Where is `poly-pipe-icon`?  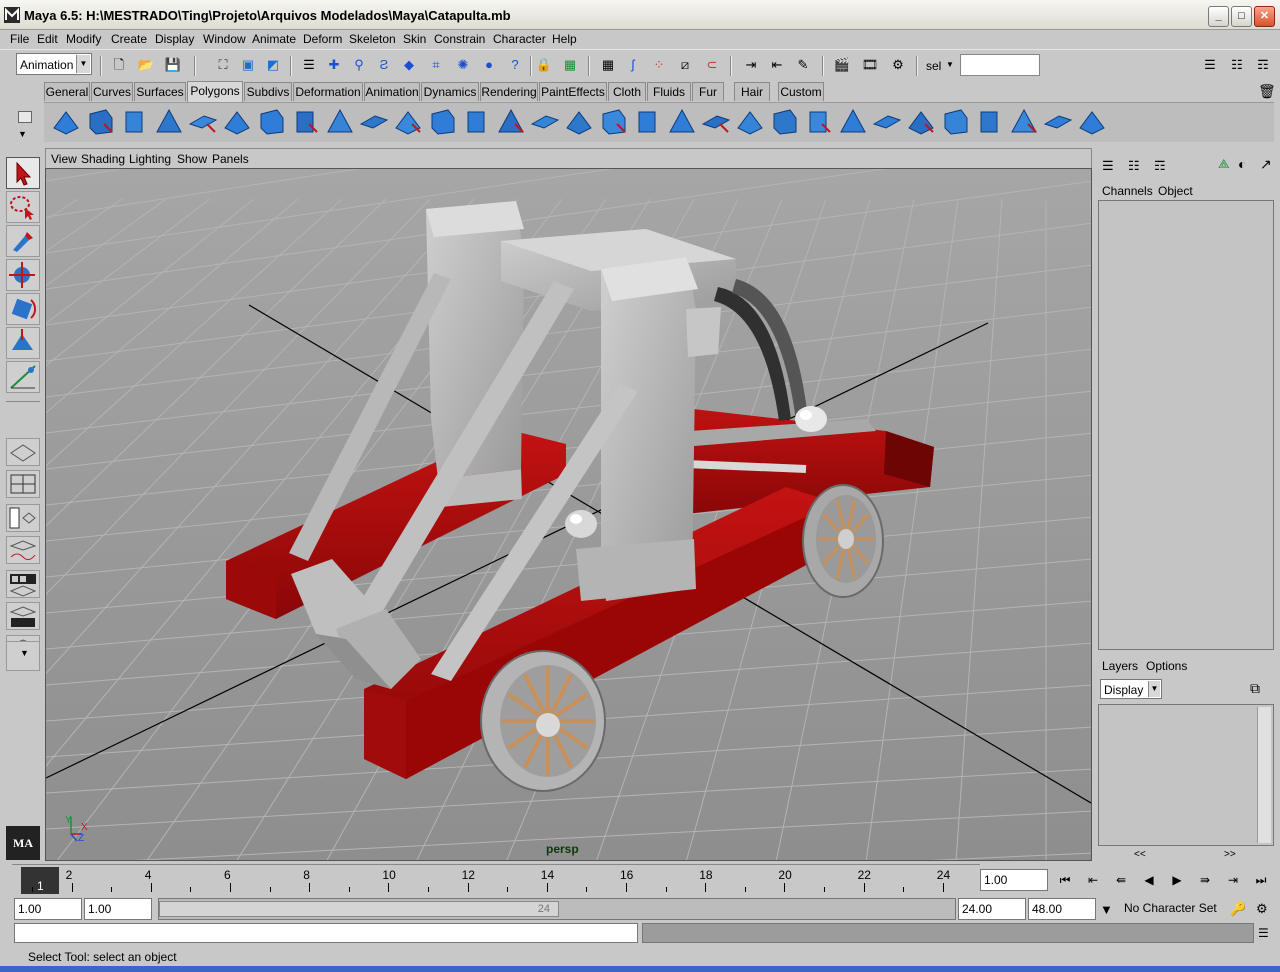 poly-pipe-icon is located at coordinates (271, 122).